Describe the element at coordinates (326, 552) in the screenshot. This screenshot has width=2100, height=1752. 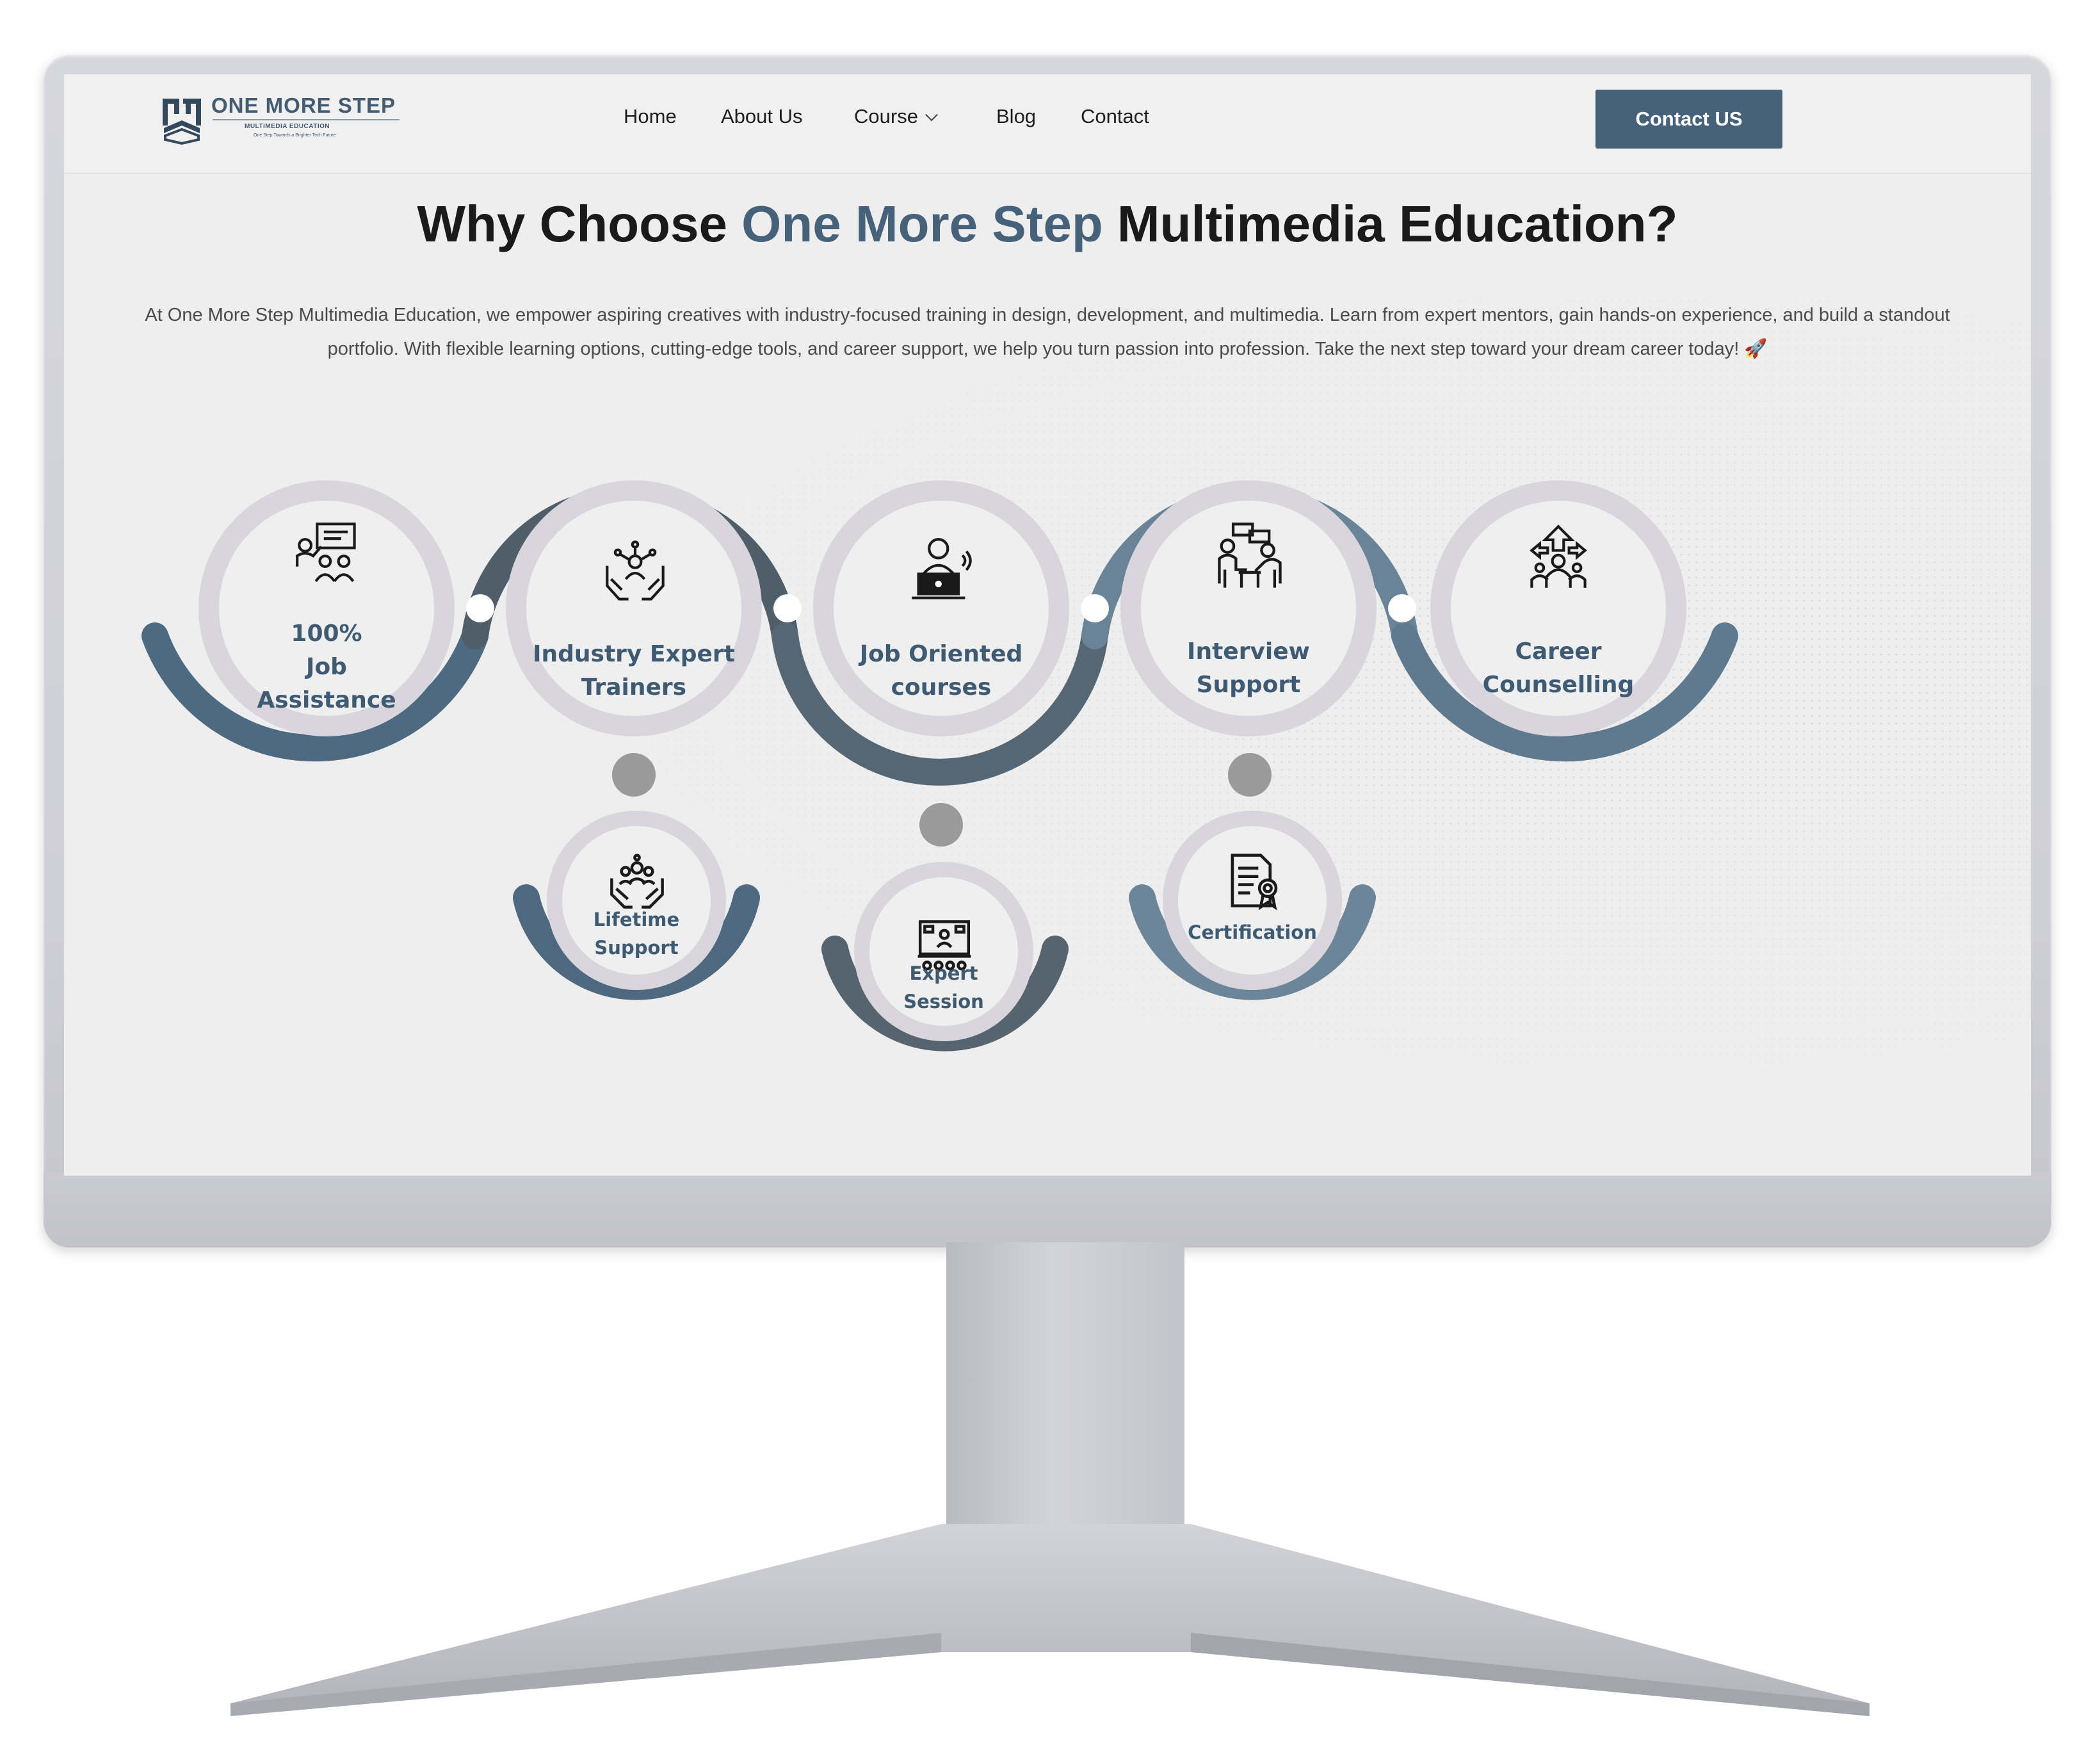
I see `presentation-icon` at that location.